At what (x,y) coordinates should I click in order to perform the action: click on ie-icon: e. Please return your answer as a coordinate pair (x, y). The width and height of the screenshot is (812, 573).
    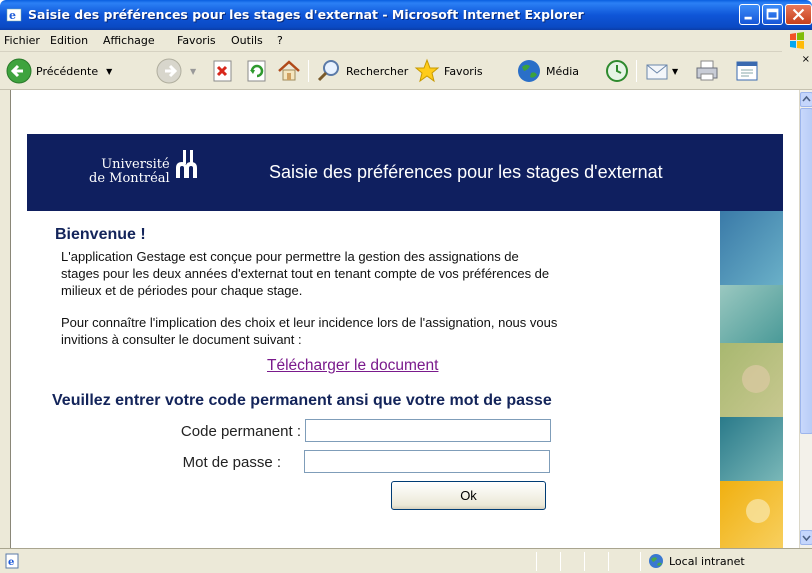
    Looking at the image, I should click on (14, 15).